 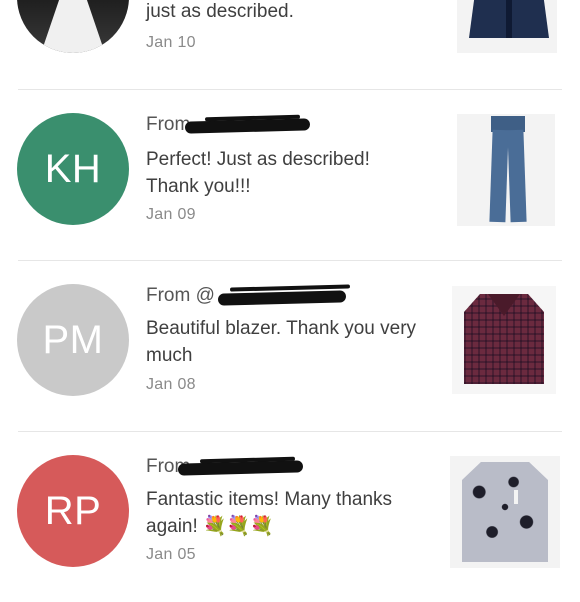 What do you see at coordinates (171, 42) in the screenshot?
I see `review-date: Jan 10` at bounding box center [171, 42].